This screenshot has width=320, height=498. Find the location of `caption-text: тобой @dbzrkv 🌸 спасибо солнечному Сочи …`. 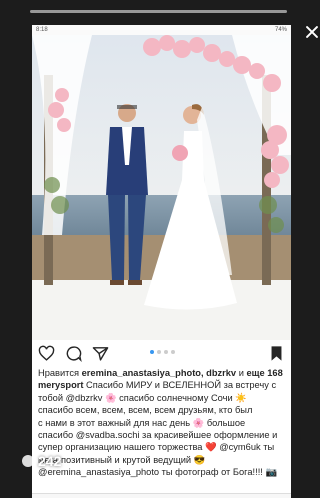

caption-text: тобой @dbzrkv 🌸 спасибо солнечному Сочи … is located at coordinates (142, 397).